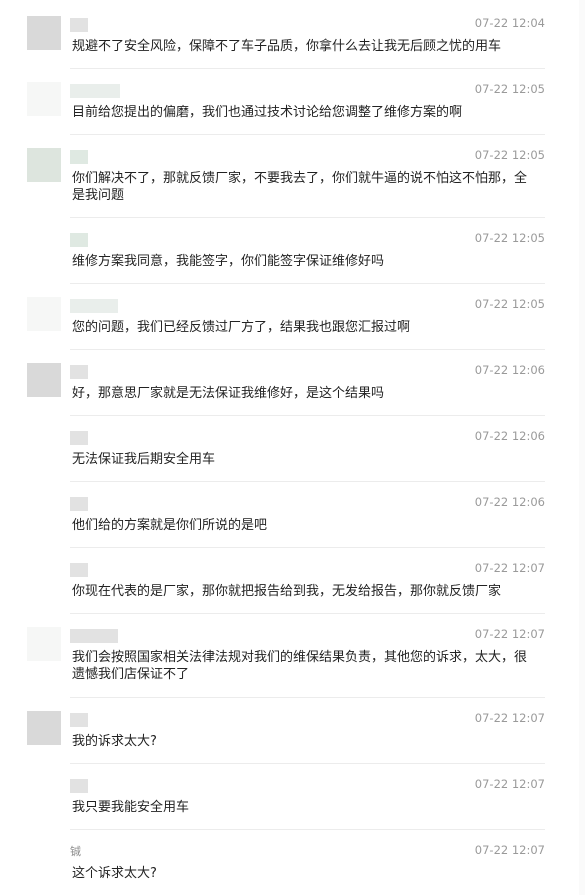 The height and width of the screenshot is (895, 585). I want to click on message-text: 好，那意思厂家就是无法保证我维修好，是这个结果吗, so click(228, 393).